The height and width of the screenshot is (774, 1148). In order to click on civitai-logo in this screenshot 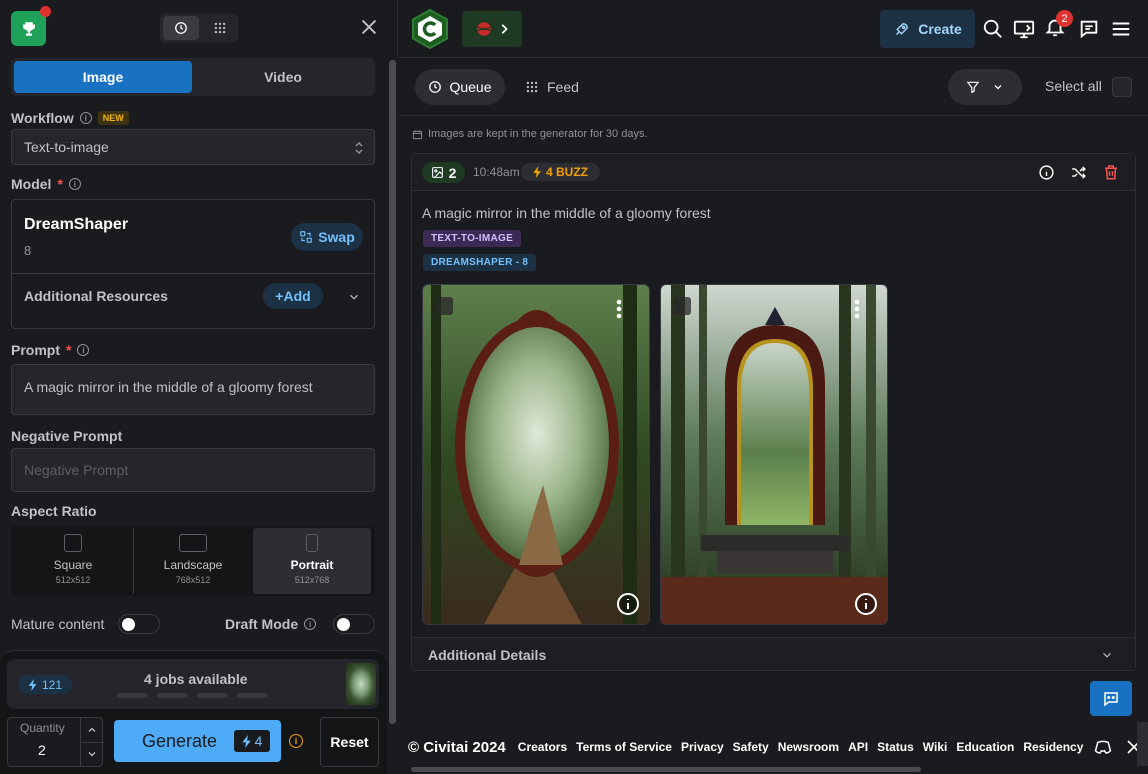, I will do `click(430, 29)`.